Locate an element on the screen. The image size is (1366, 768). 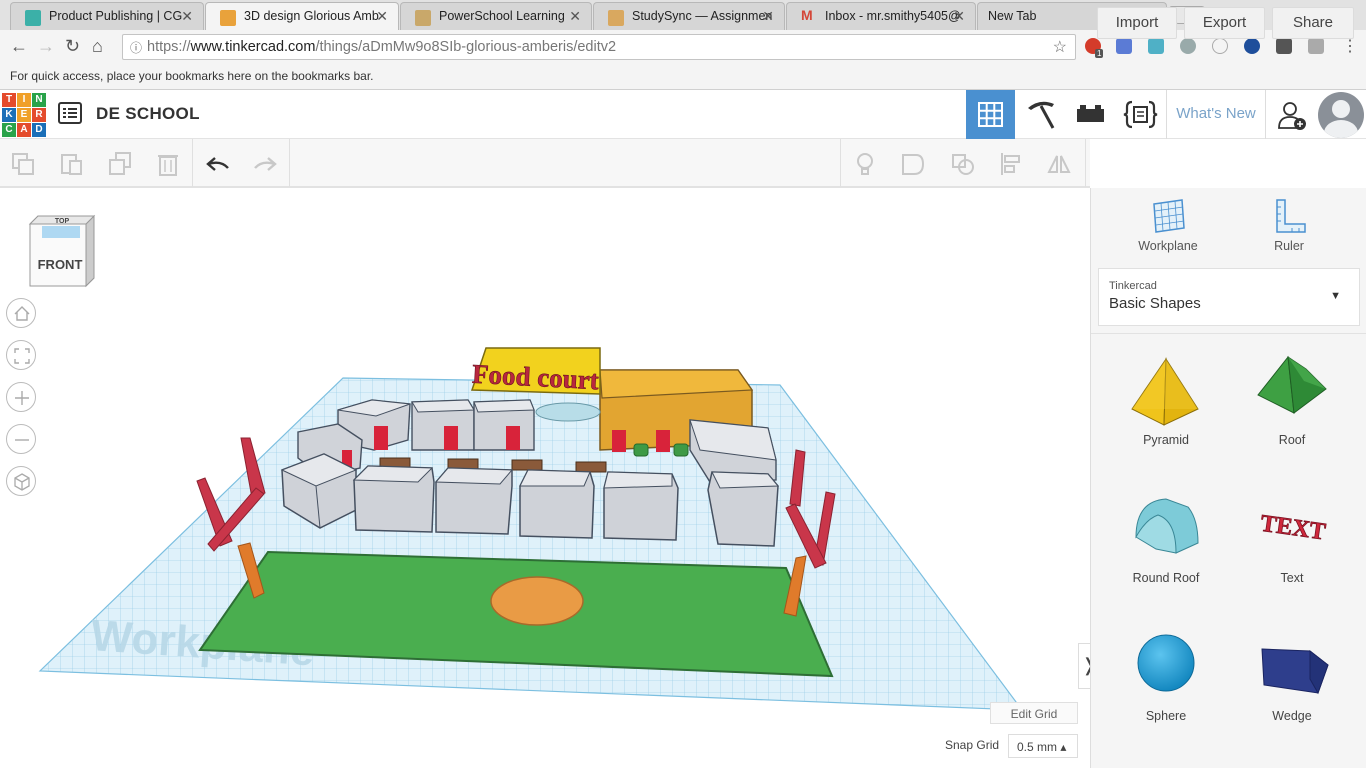
export-button: Export is located at coordinates (1224, 23).